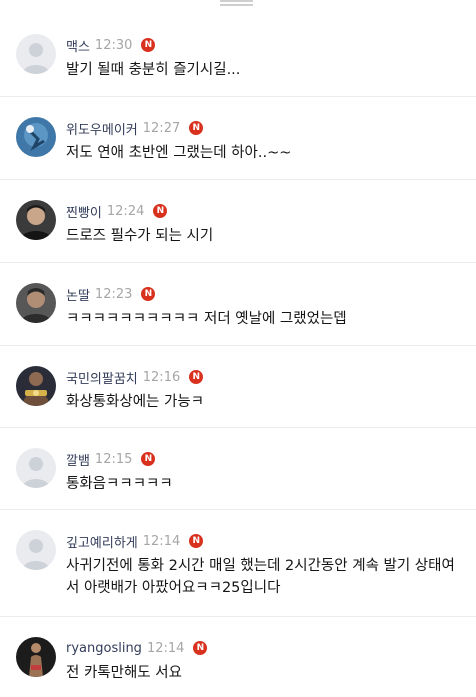 The height and width of the screenshot is (697, 476). Describe the element at coordinates (84, 211) in the screenshot. I see `comment-author: 찐빵이` at that location.